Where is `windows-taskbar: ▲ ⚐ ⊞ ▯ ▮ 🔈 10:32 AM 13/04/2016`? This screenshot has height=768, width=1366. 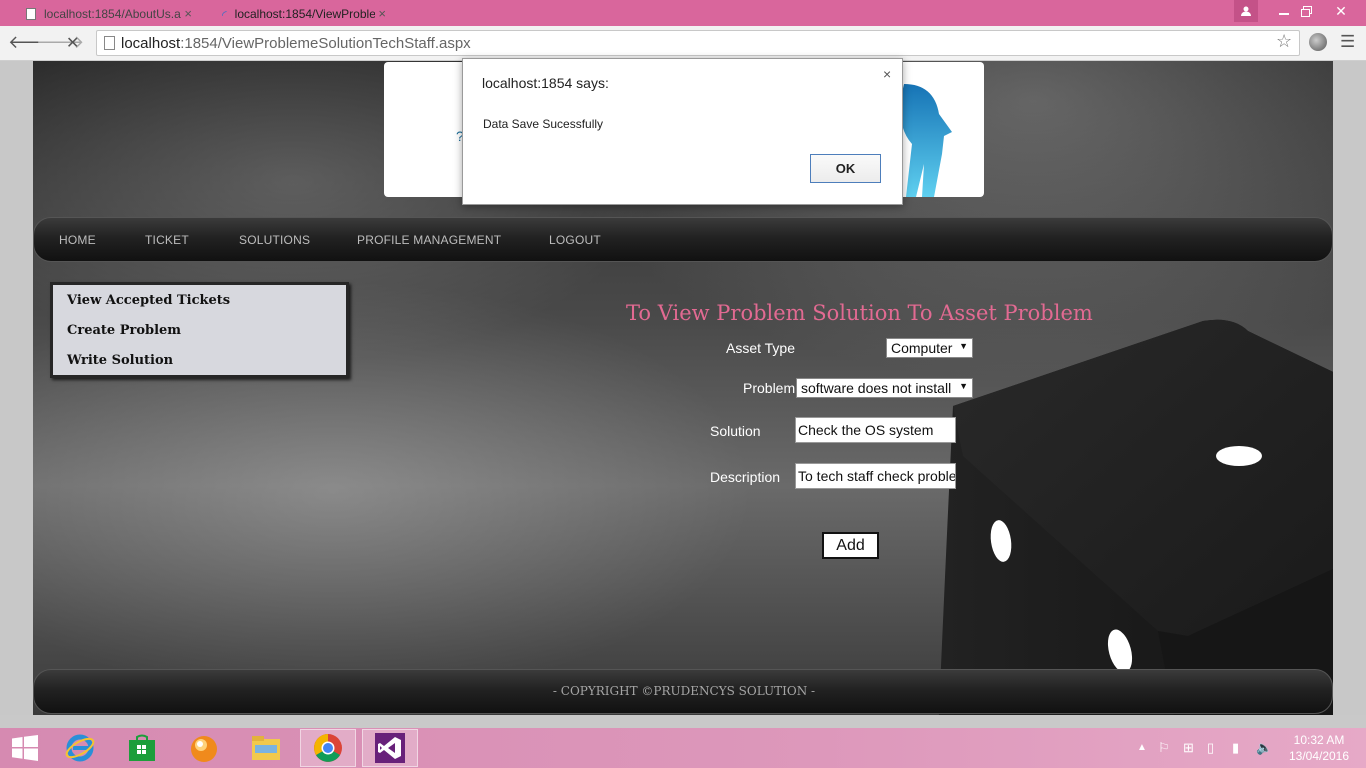
windows-taskbar: ▲ ⚐ ⊞ ▯ ▮ 🔈 10:32 AM 13/04/2016 is located at coordinates (683, 748).